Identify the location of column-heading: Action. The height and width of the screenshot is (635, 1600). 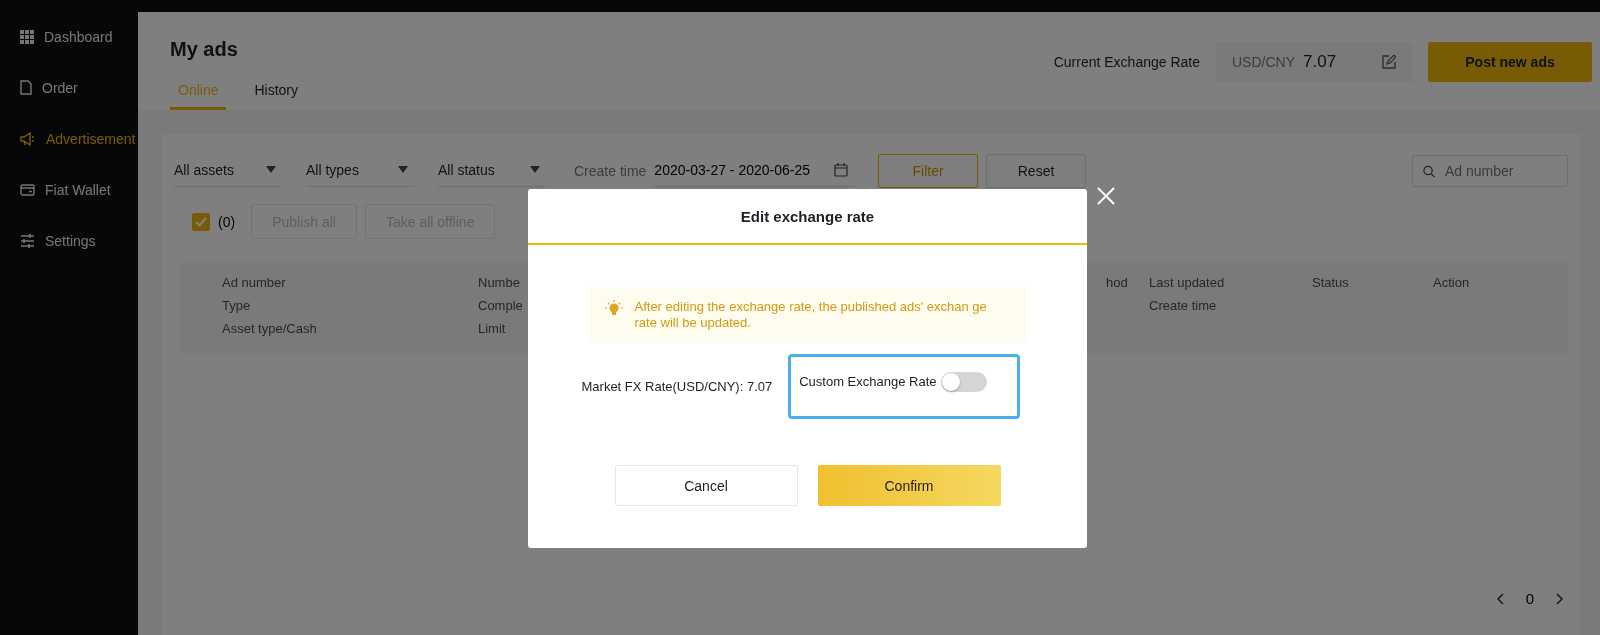
(1451, 282).